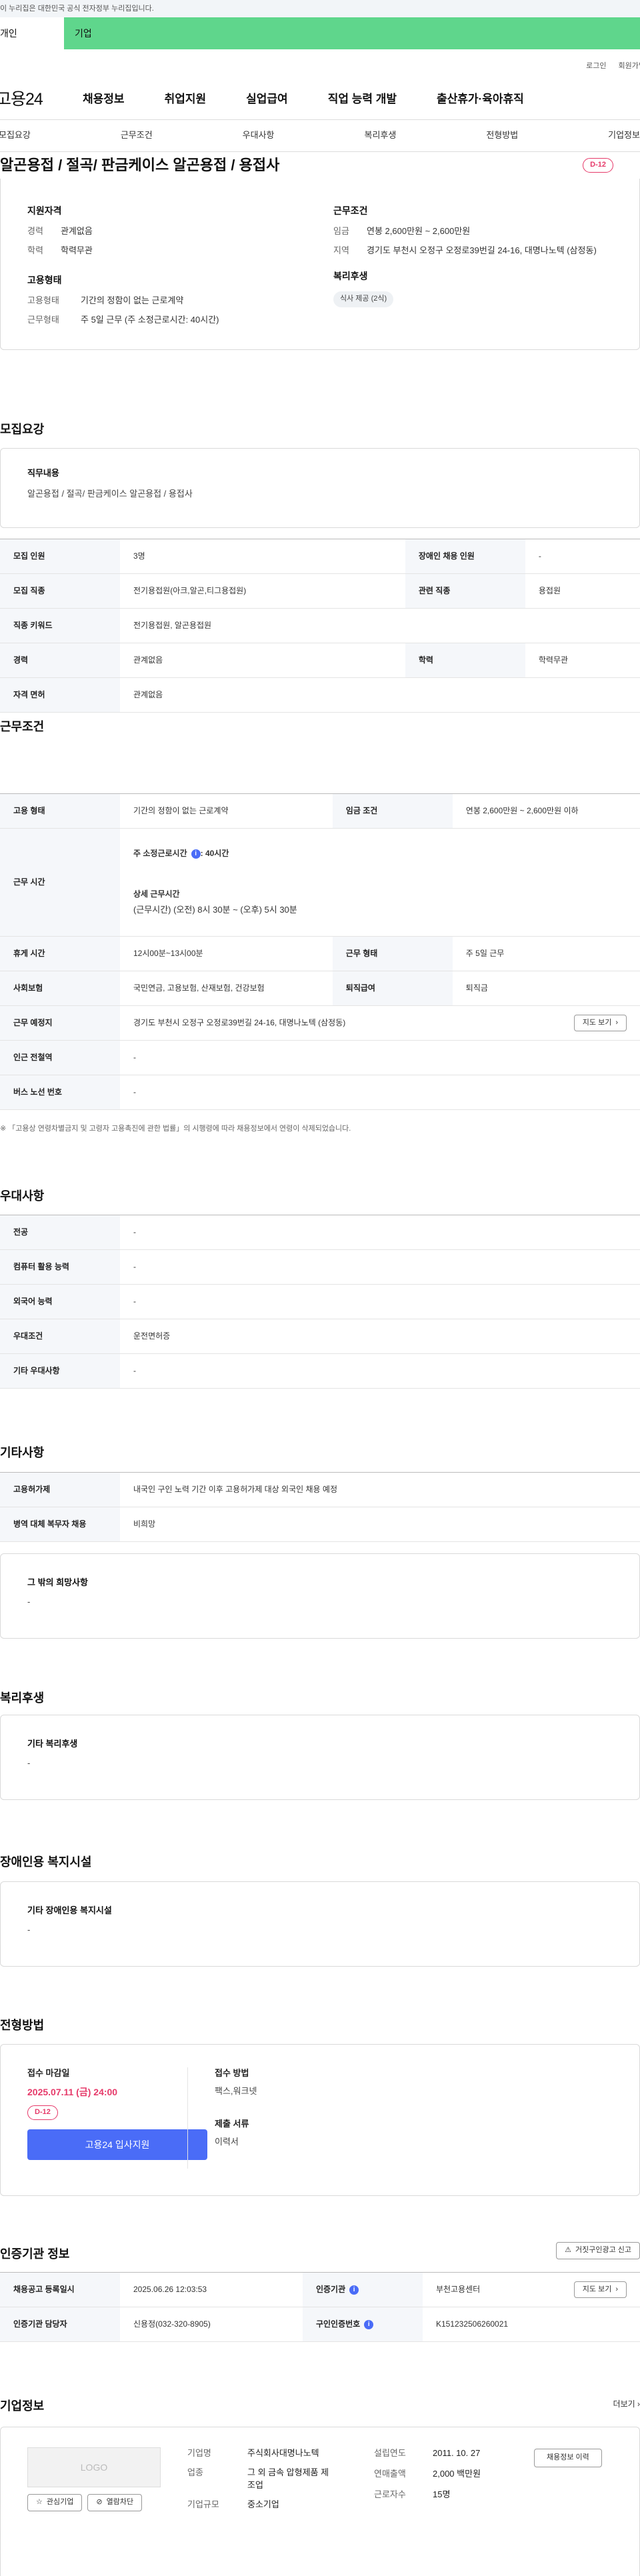 The image size is (640, 2576). What do you see at coordinates (60, 1336) in the screenshot?
I see `cell-key: 우대조건` at bounding box center [60, 1336].